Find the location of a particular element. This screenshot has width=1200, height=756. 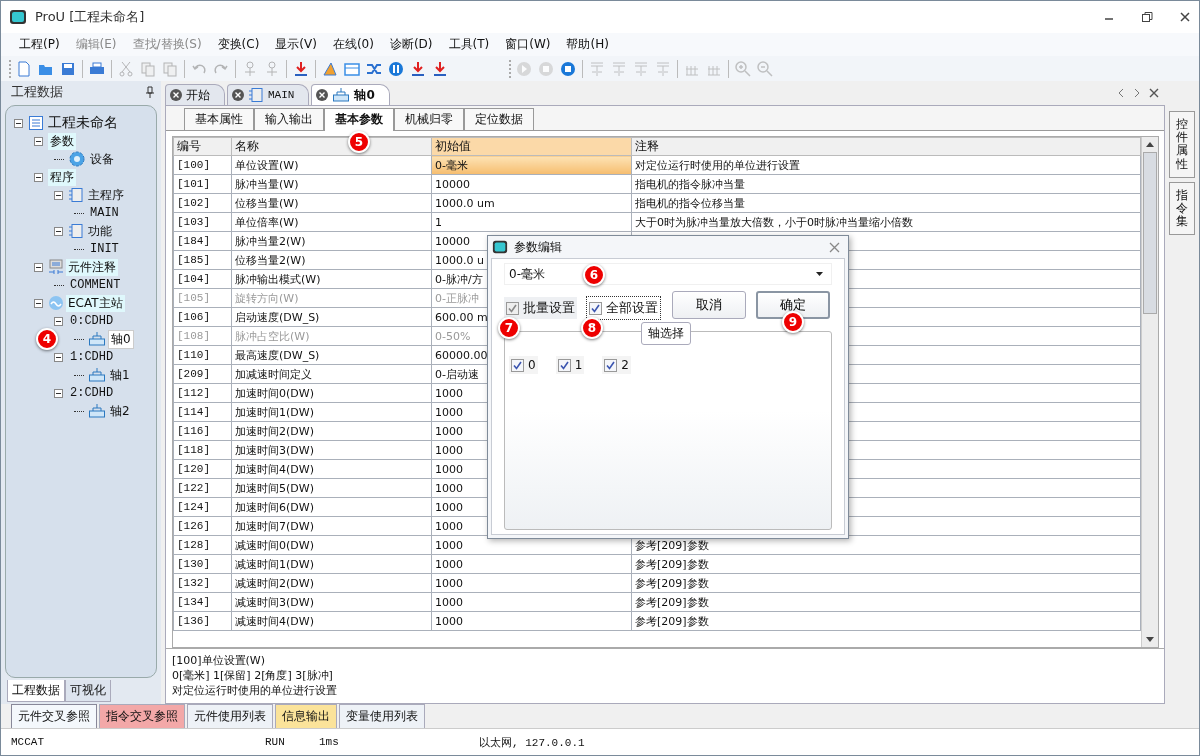

tree-item: 轴0 is located at coordinates (121, 339).